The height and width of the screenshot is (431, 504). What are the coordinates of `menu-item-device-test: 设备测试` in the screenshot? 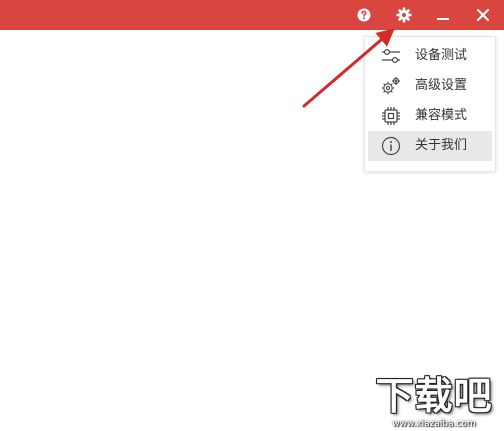 It's located at (430, 56).